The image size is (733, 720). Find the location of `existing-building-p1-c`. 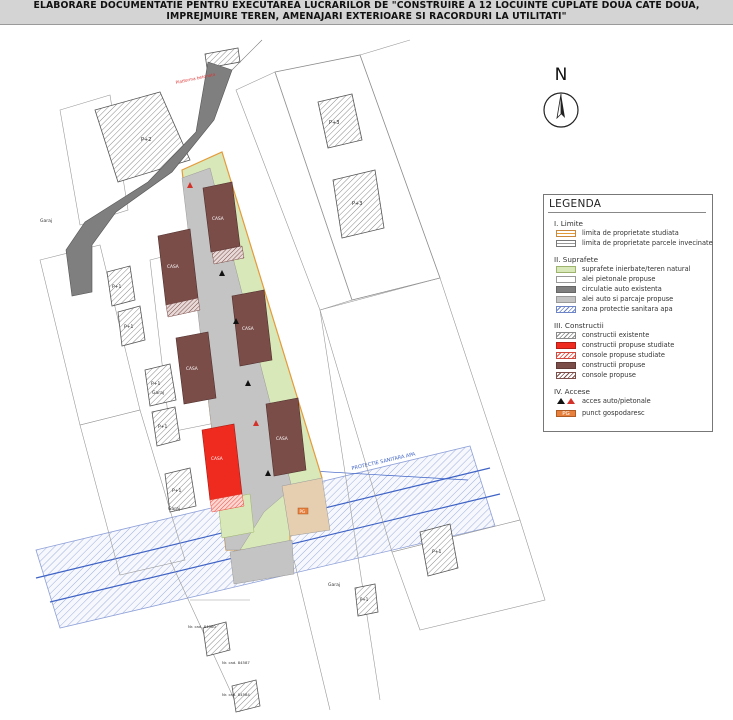

existing-building-p1-c is located at coordinates (160, 385).